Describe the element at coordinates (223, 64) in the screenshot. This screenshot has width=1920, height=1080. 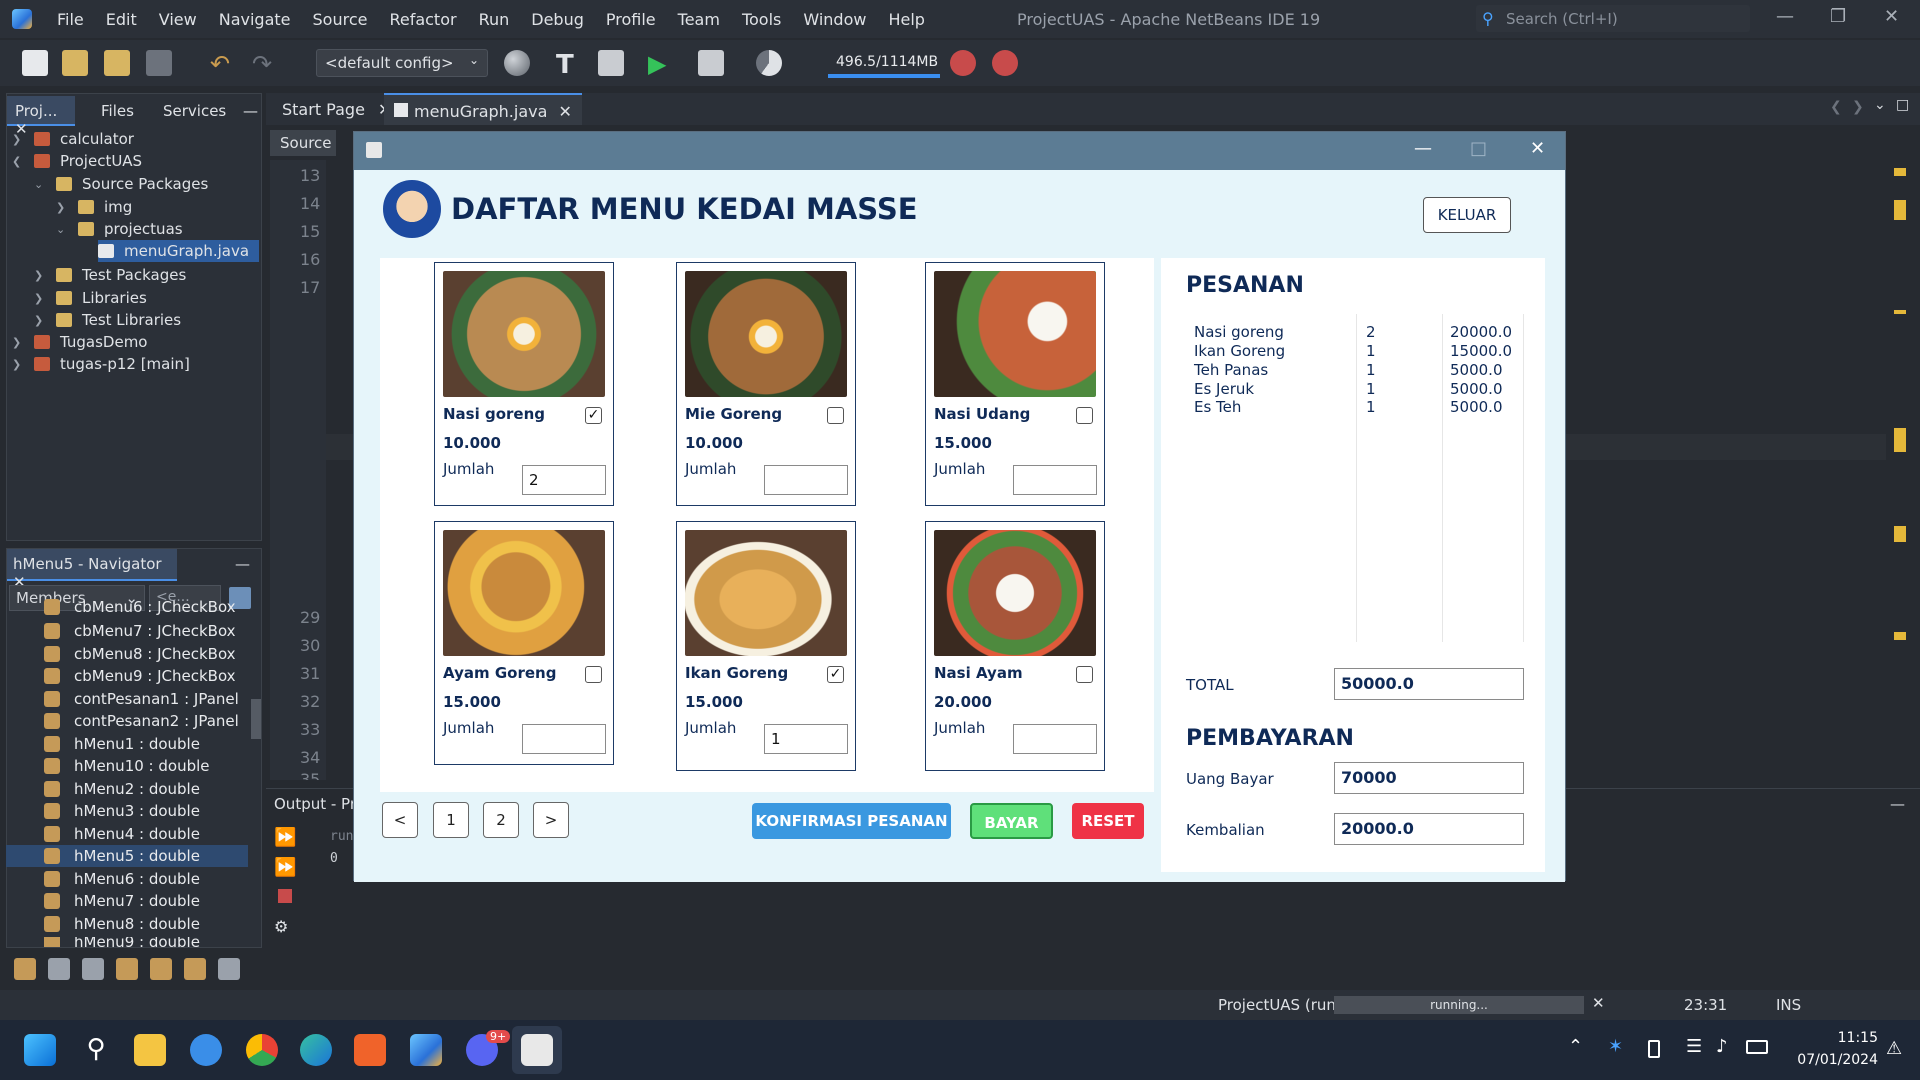
I see `undo-icon: ↶` at that location.